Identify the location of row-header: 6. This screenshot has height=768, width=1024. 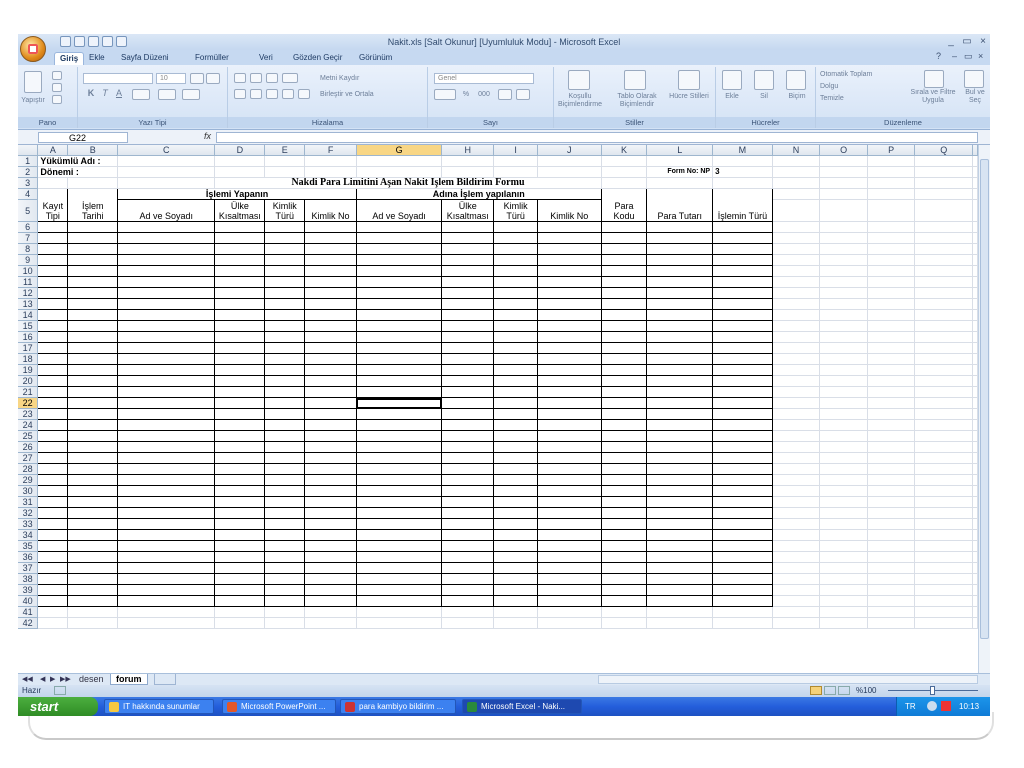
(28, 227).